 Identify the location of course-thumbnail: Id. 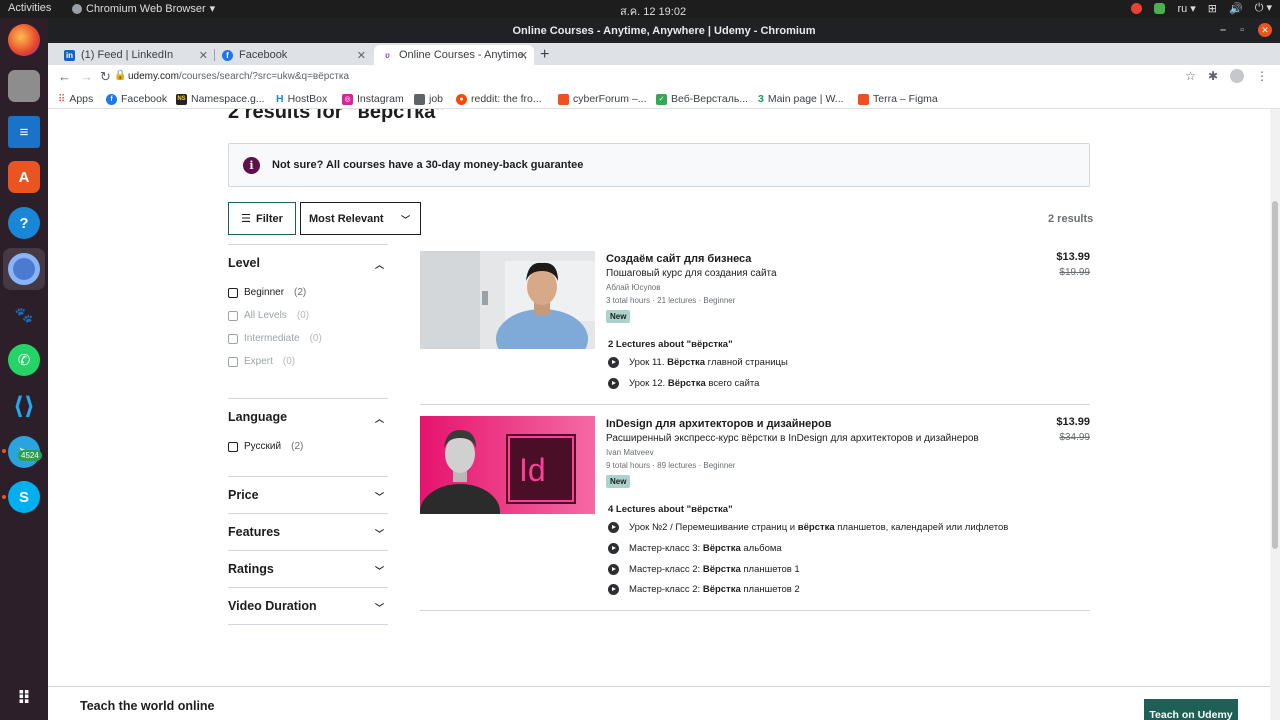
(507, 465).